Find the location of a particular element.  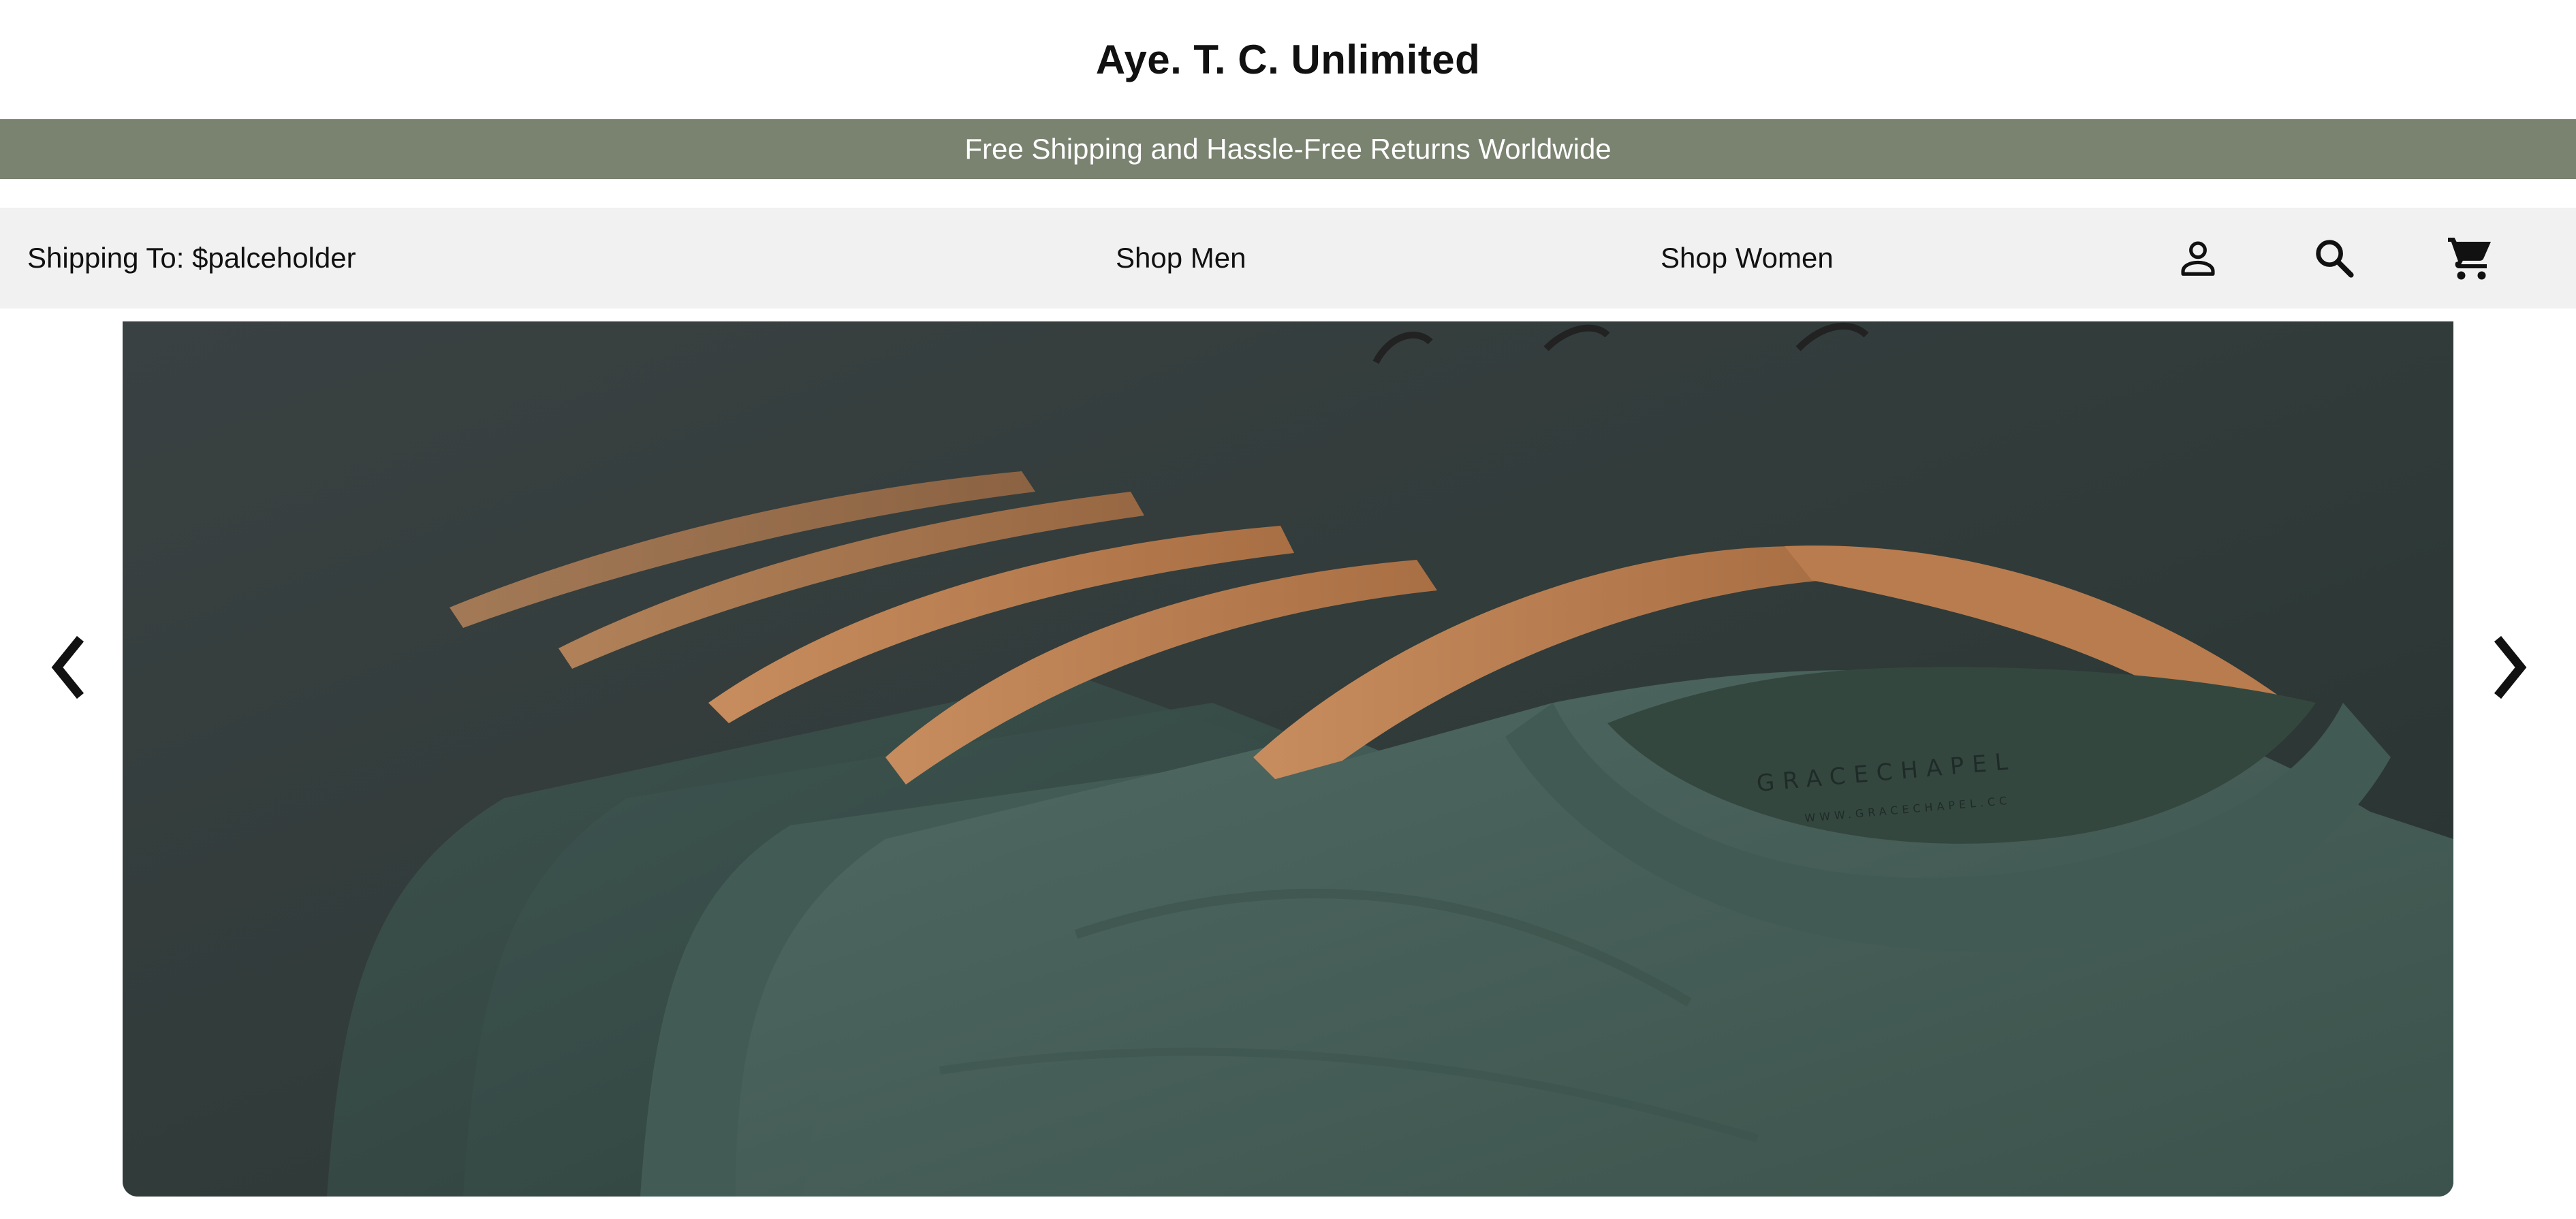

chevron-right-icon is located at coordinates (2510, 667).